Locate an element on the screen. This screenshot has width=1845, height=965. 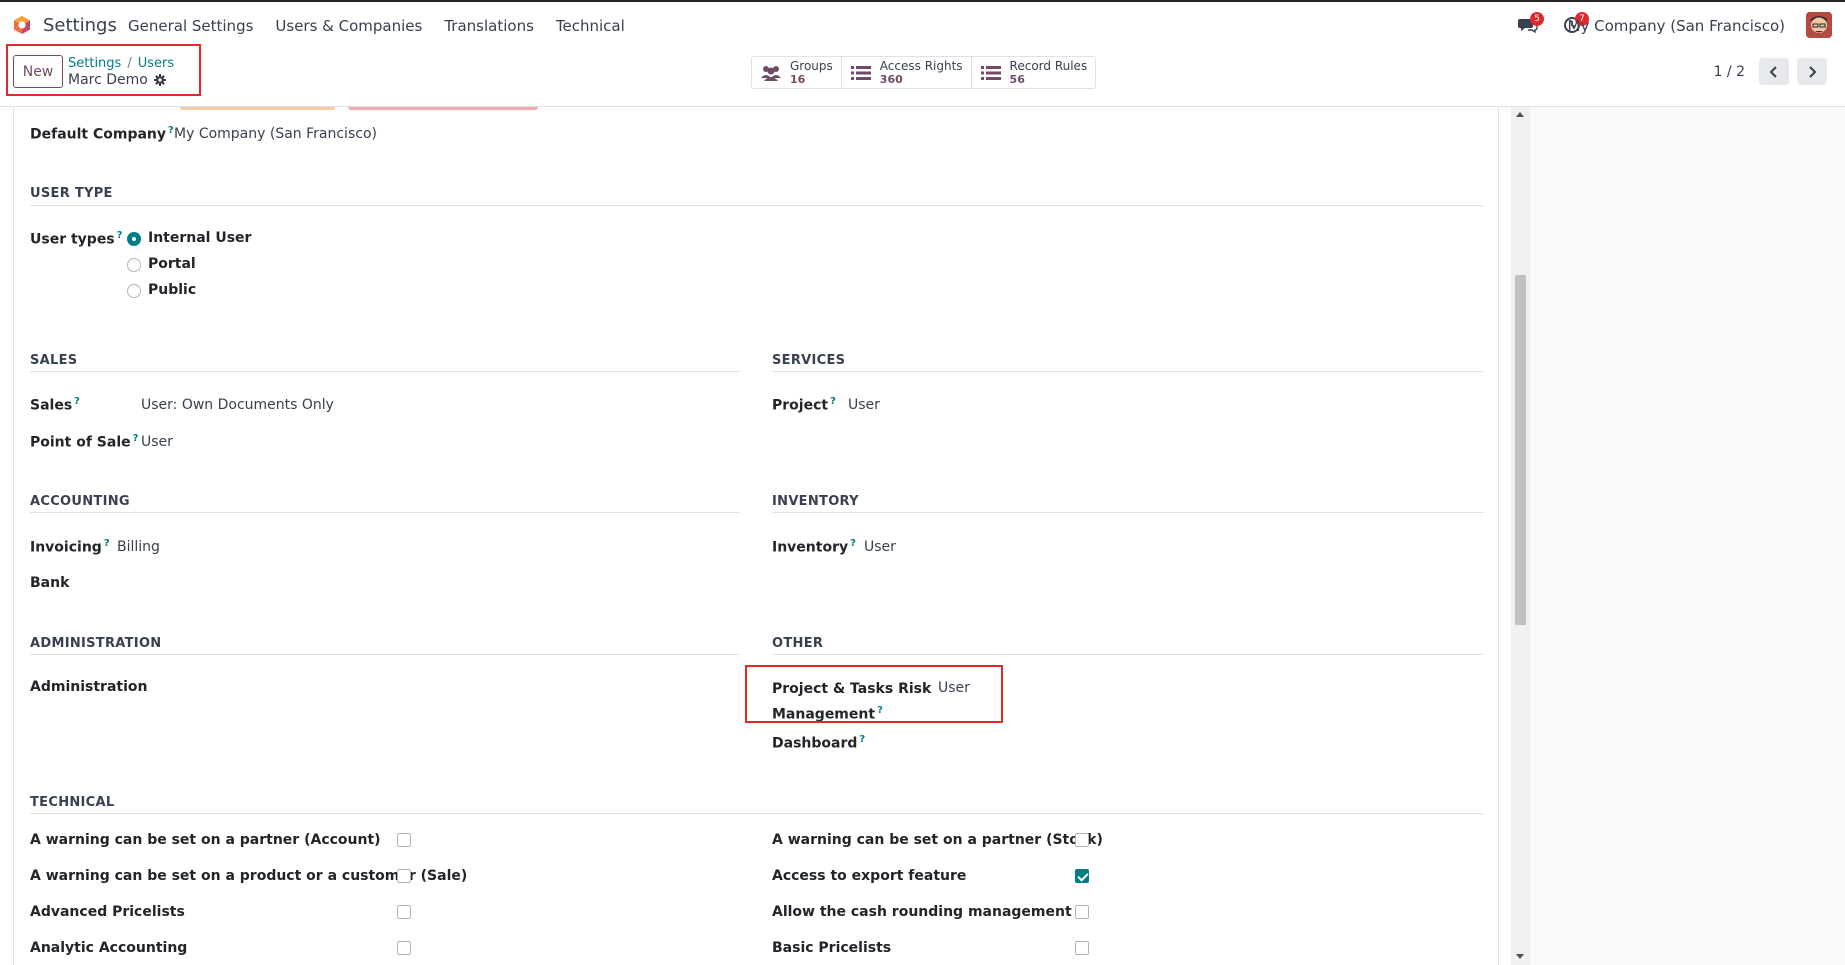
chevron-right-icon is located at coordinates (1813, 71).